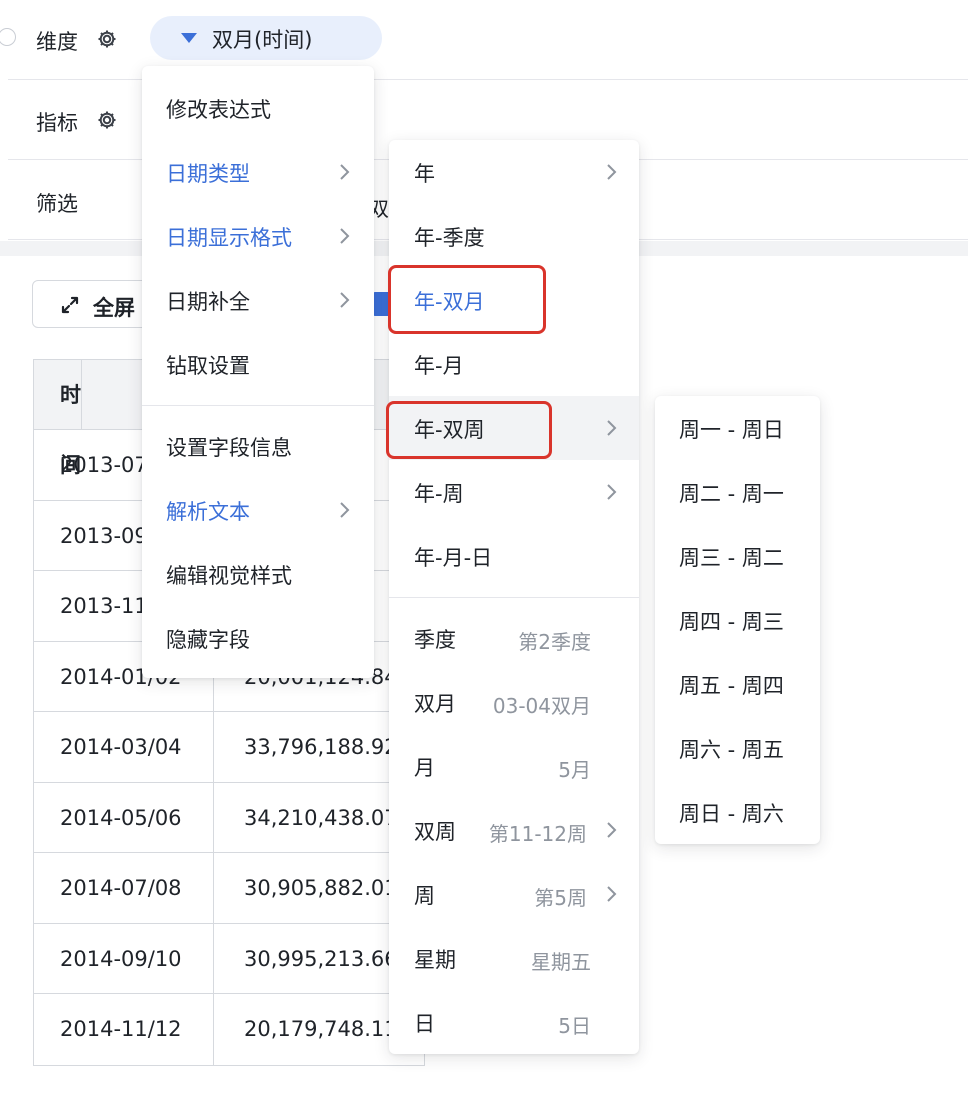 The image size is (968, 1110). What do you see at coordinates (439, 366) in the screenshot?
I see `menu-item-label: 年-月` at bounding box center [439, 366].